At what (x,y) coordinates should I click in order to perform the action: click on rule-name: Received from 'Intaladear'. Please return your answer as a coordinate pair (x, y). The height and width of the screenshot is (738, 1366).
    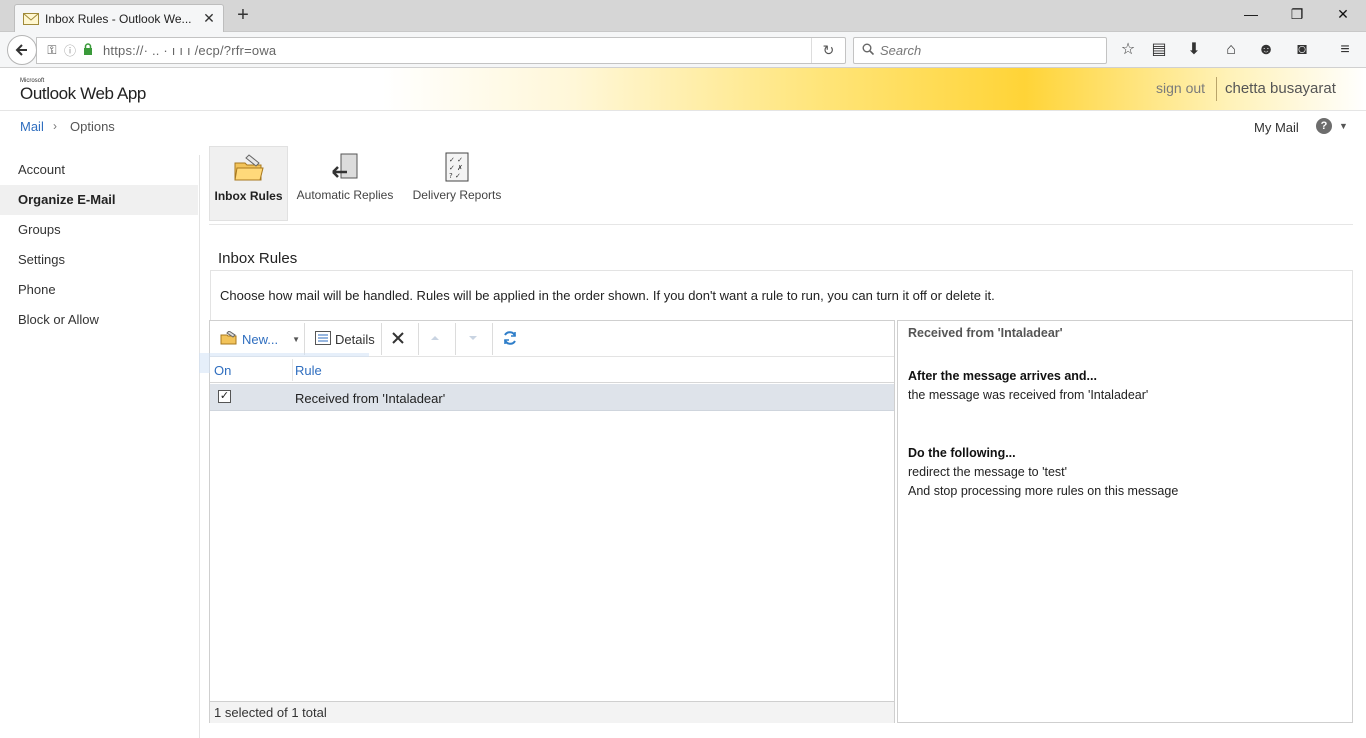
    Looking at the image, I should click on (370, 398).